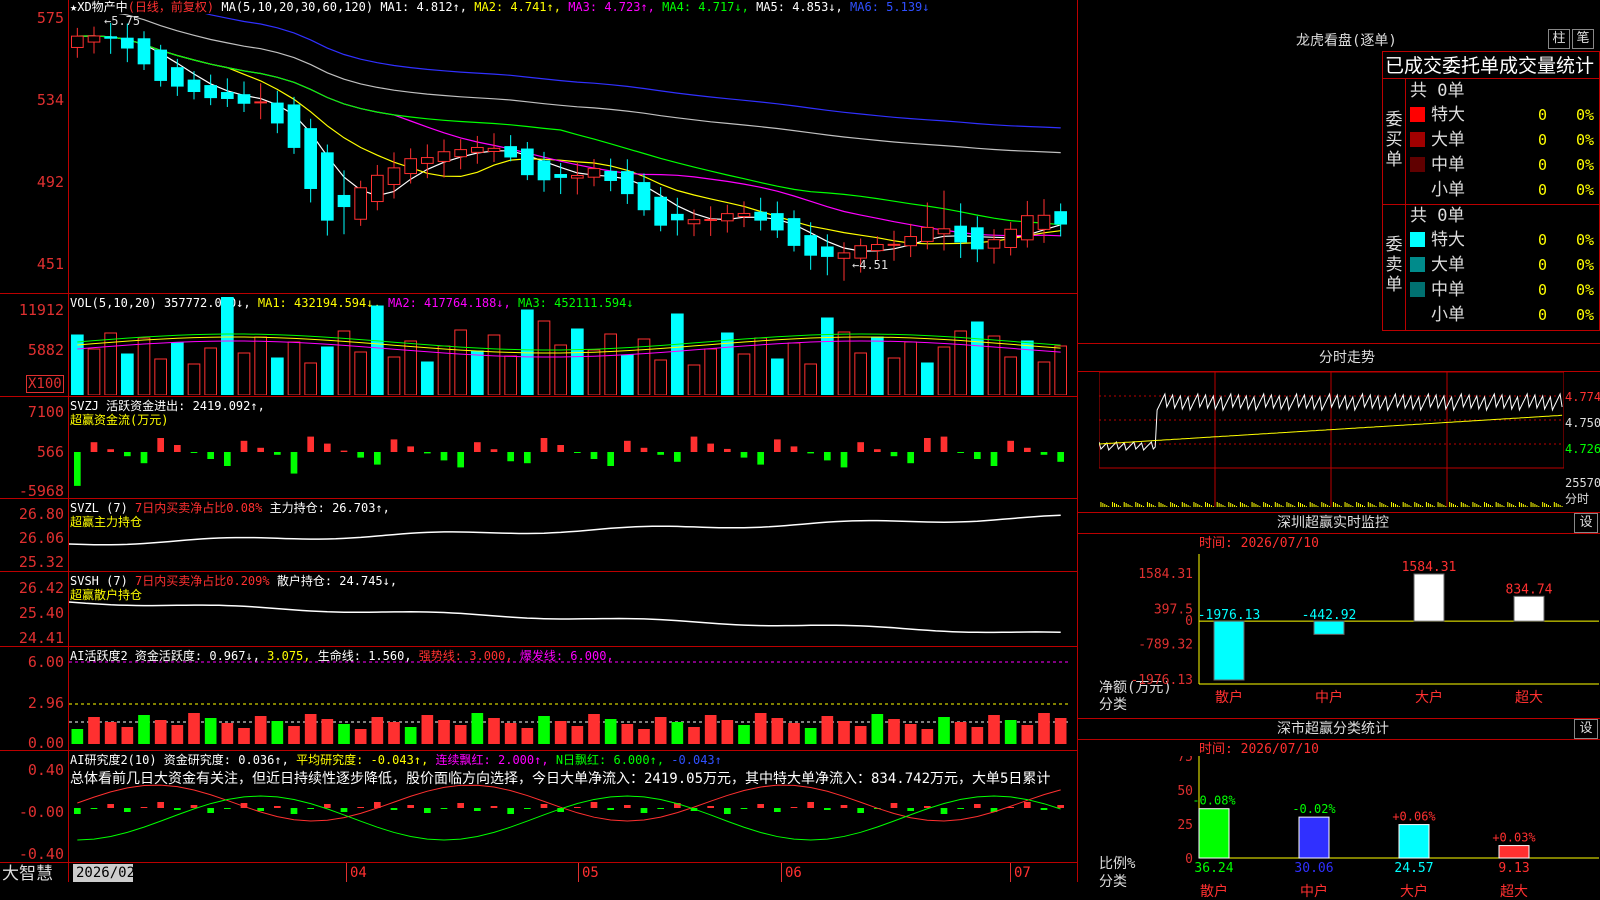 This screenshot has height=900, width=1600. Describe the element at coordinates (1165, 574) in the screenshot. I see `szrt-ytick: 1584.31` at that location.